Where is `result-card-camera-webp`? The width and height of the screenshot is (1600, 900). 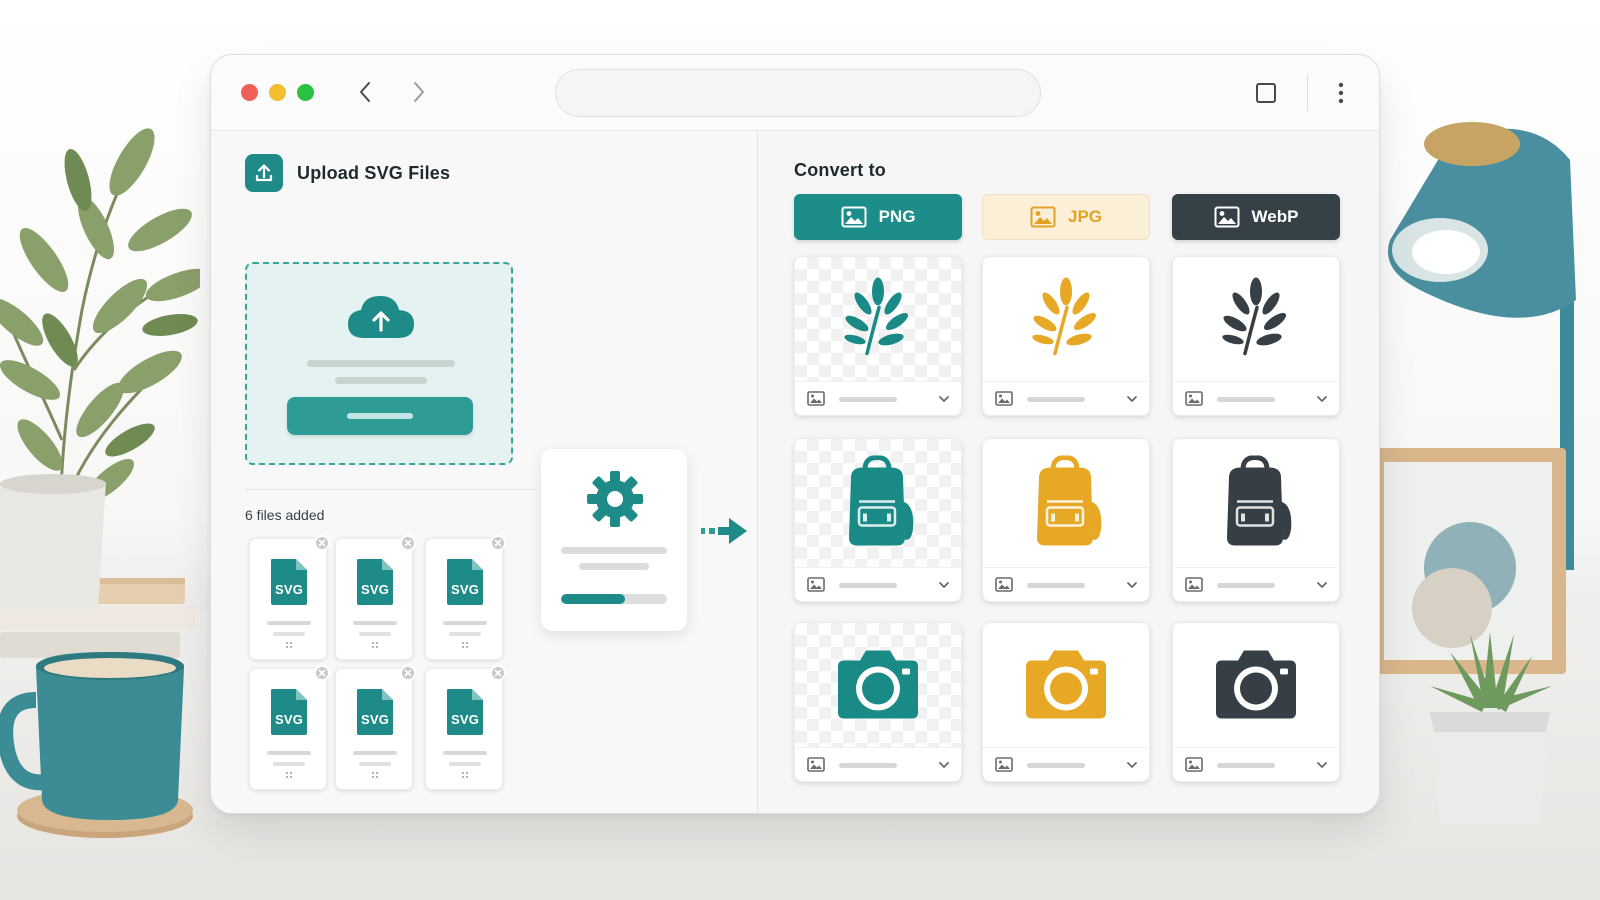
result-card-camera-webp is located at coordinates (1256, 702).